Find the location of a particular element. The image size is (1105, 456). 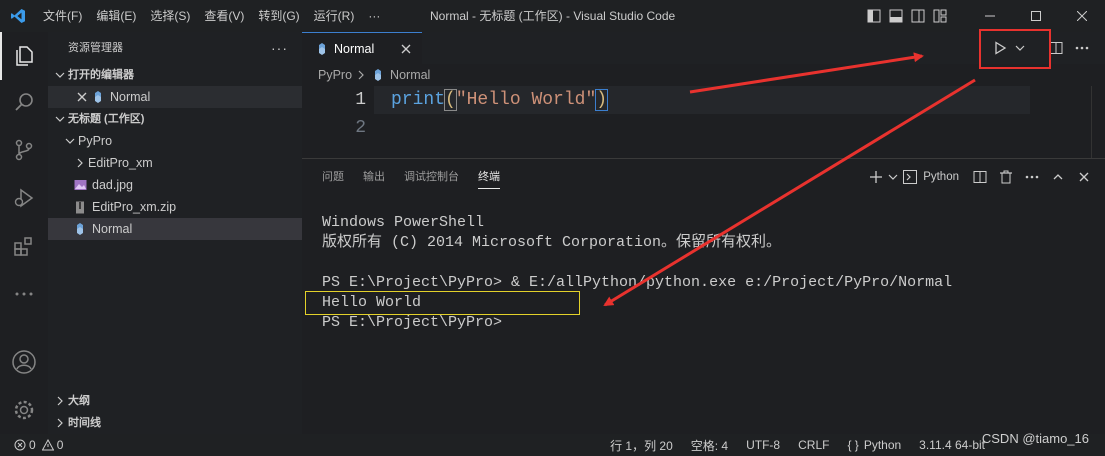

timeline-section: 时间线 is located at coordinates (175, 423).